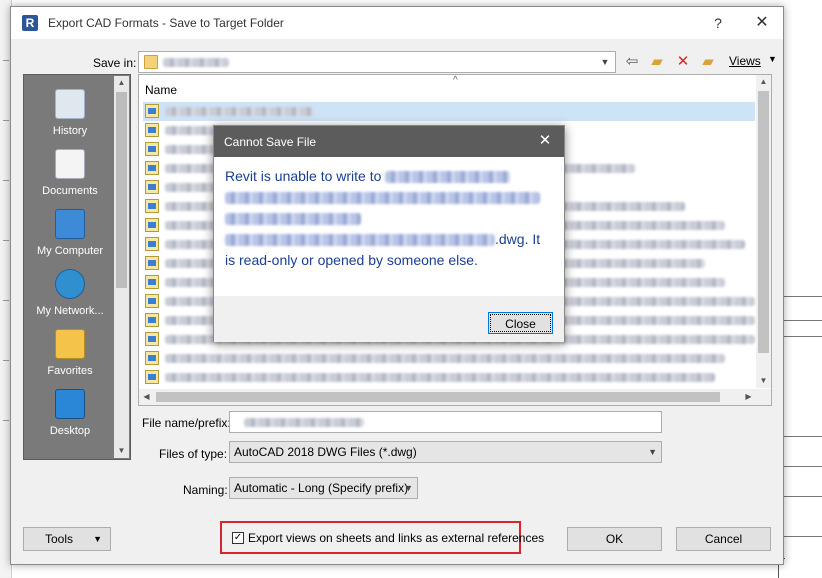  I want to click on naming-select: Automatic - Long (Specify prefix) ▼, so click(323, 488).